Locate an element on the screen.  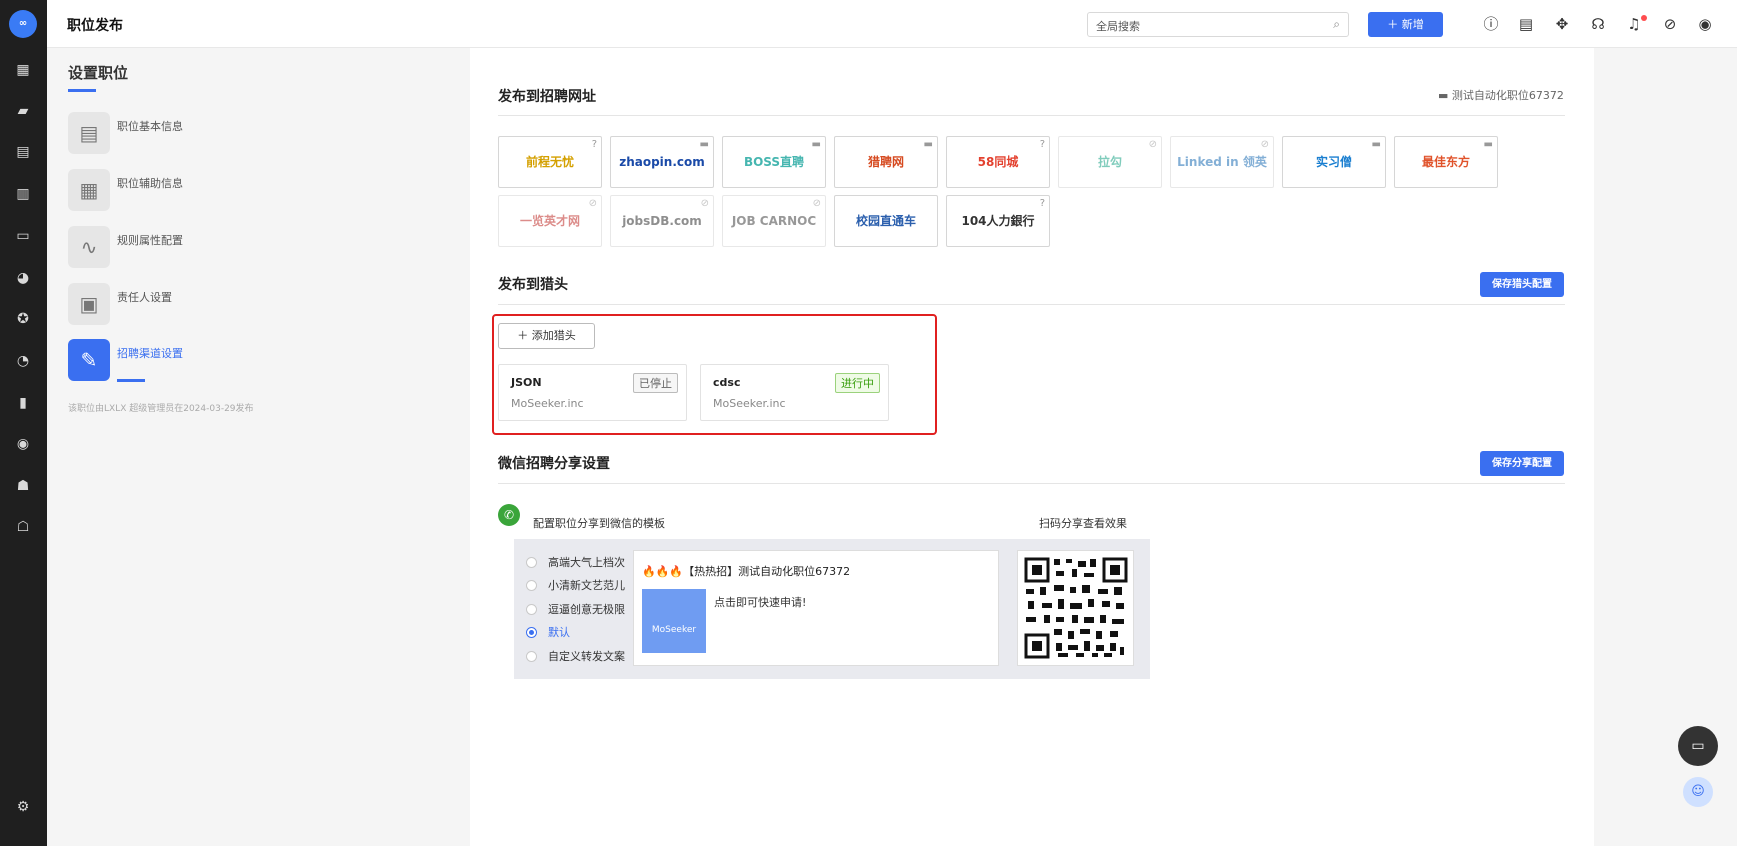
step-rules-config: ∿ 规则属性配置 is located at coordinates (193, 247).